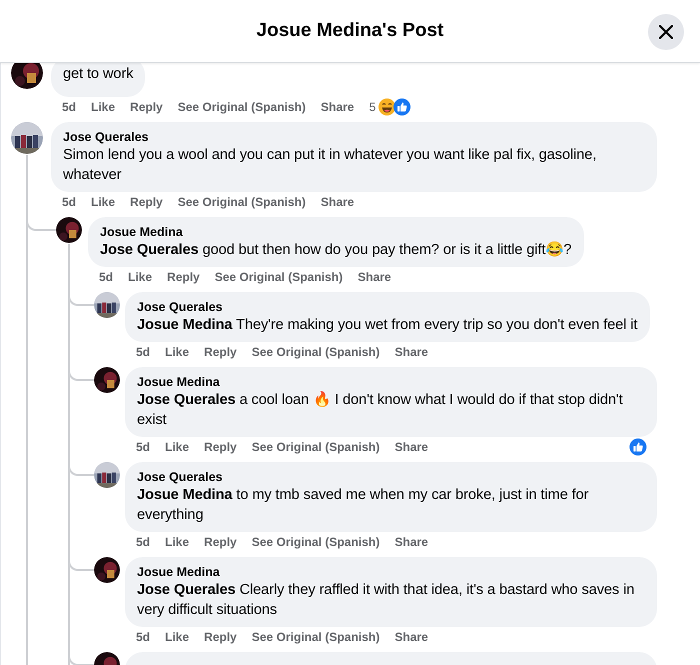  Describe the element at coordinates (387, 325) in the screenshot. I see `comment-text: Josue Medina They're making you wet from every trip so you don't even feel it` at that location.